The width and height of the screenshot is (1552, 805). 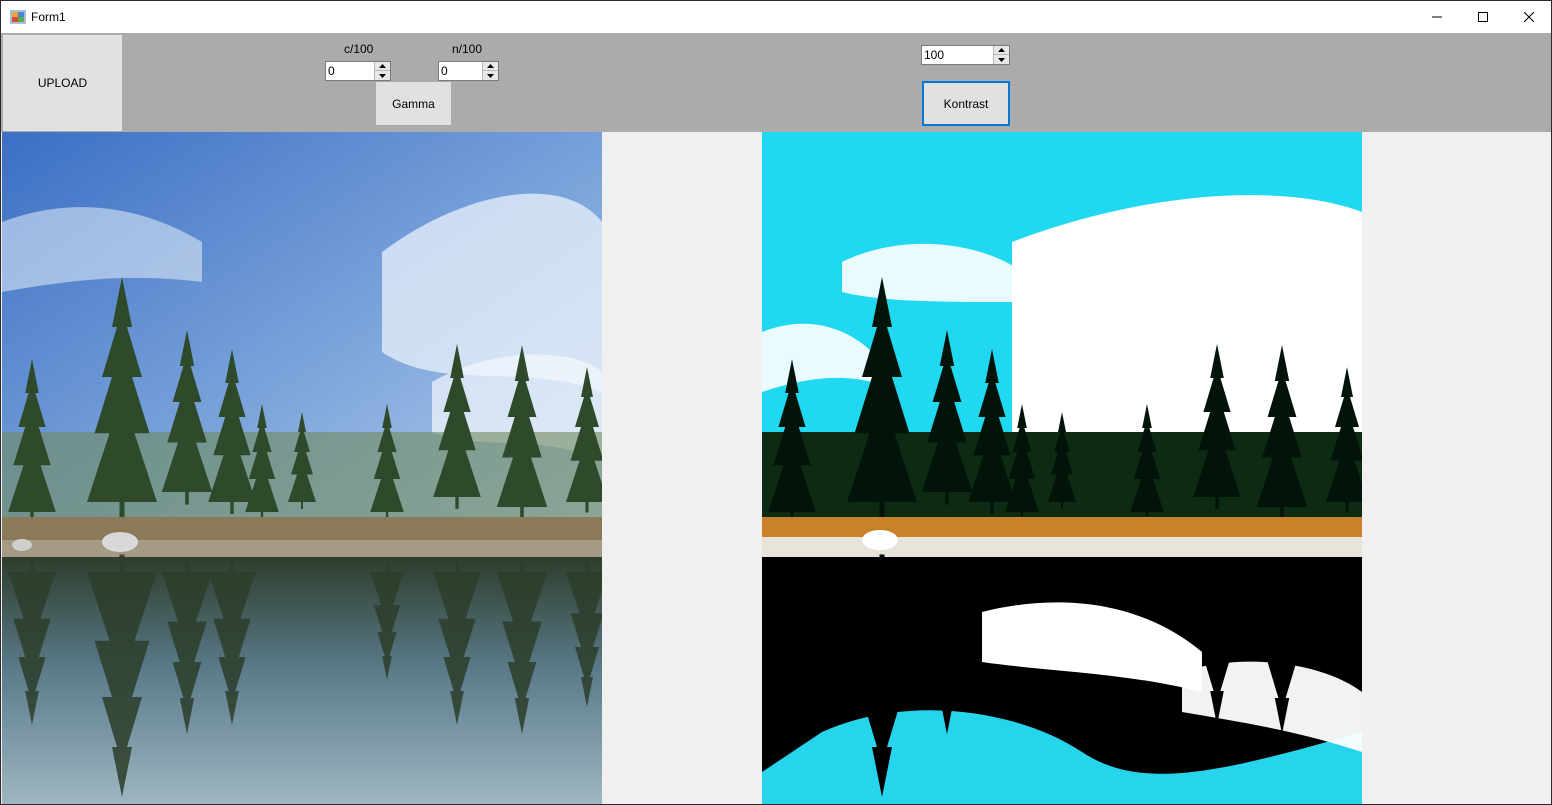 I want to click on c-value: 0, so click(x=331, y=71).